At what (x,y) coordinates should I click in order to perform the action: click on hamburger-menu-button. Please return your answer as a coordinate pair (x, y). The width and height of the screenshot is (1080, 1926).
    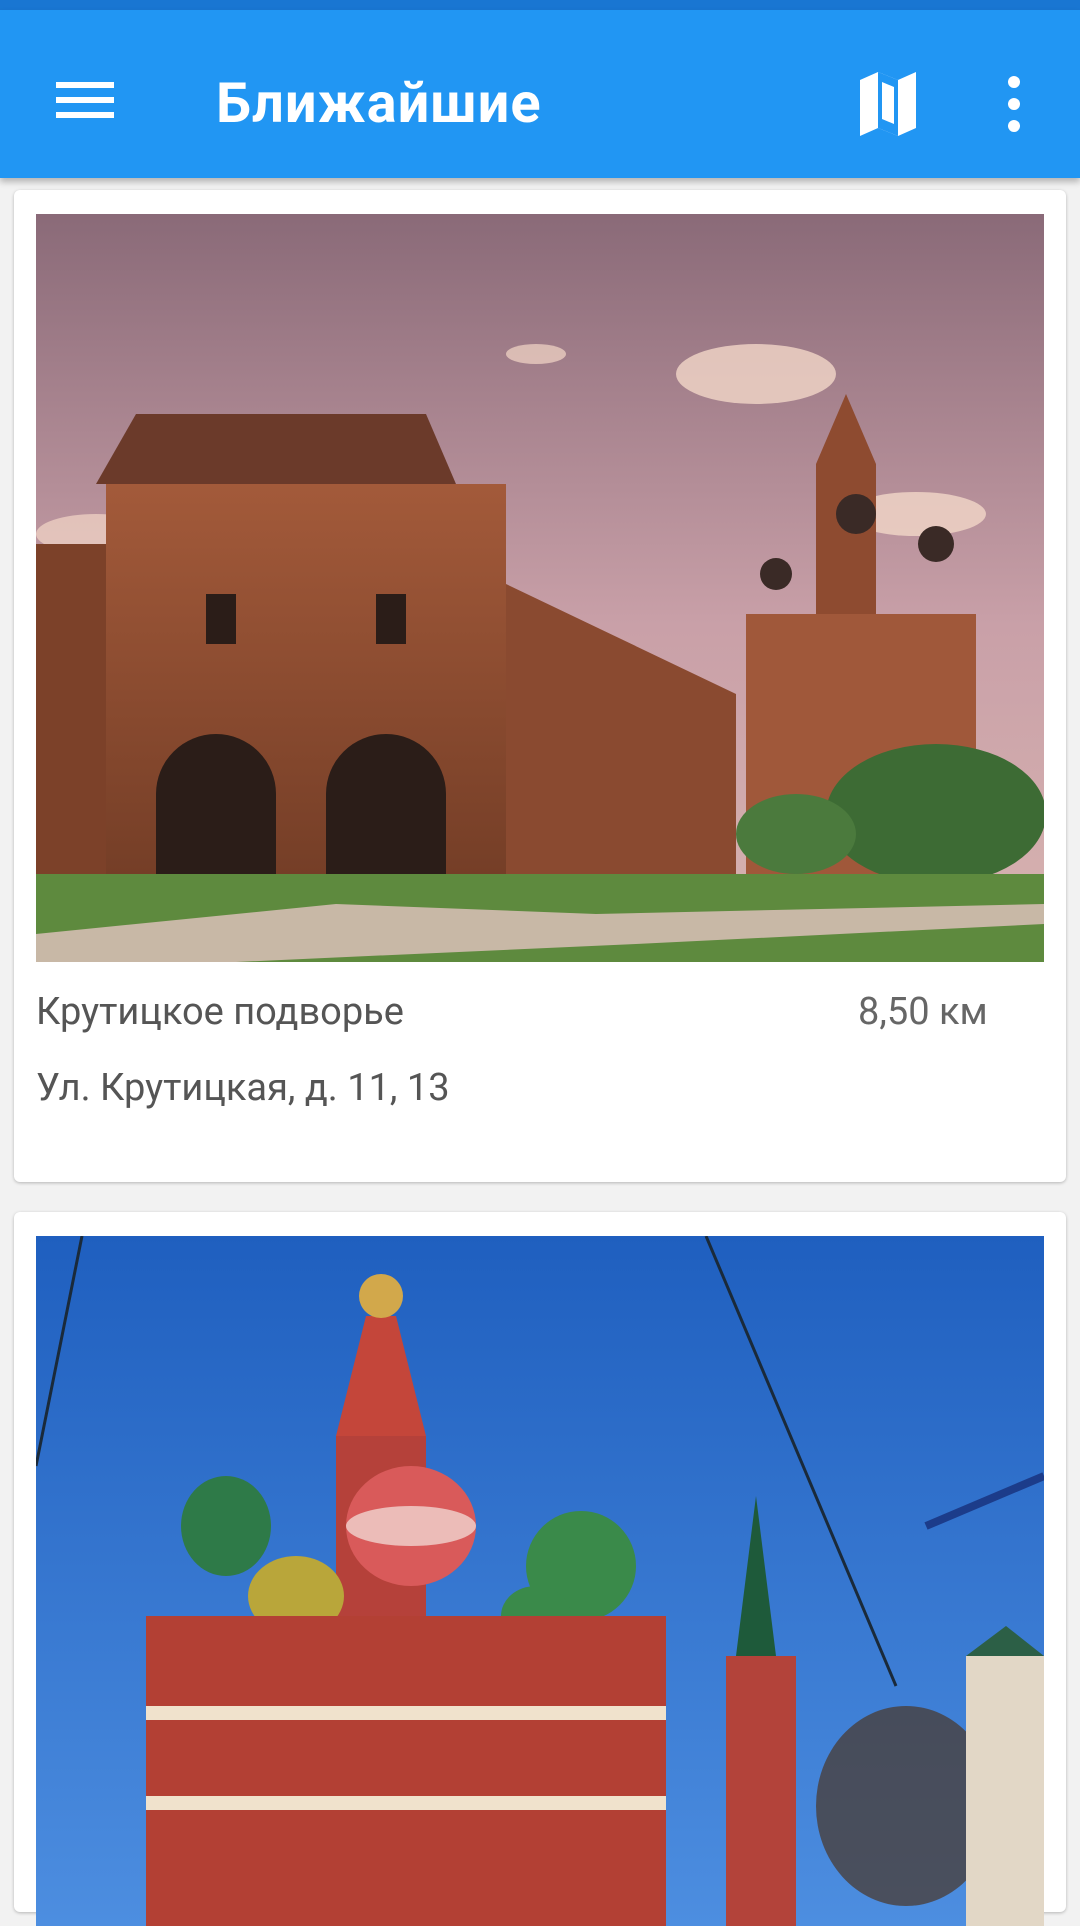
    Looking at the image, I should click on (82, 100).